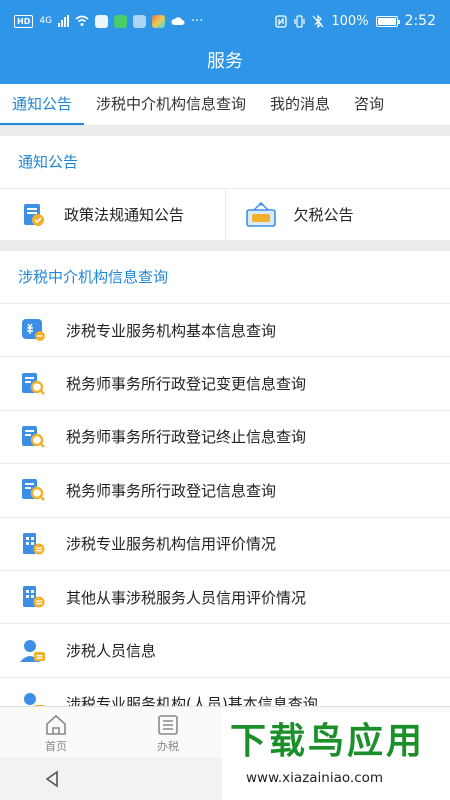 This screenshot has width=450, height=800. I want to click on list-item-label: 其他从事涉税服务人员信用评价情况, so click(186, 597).